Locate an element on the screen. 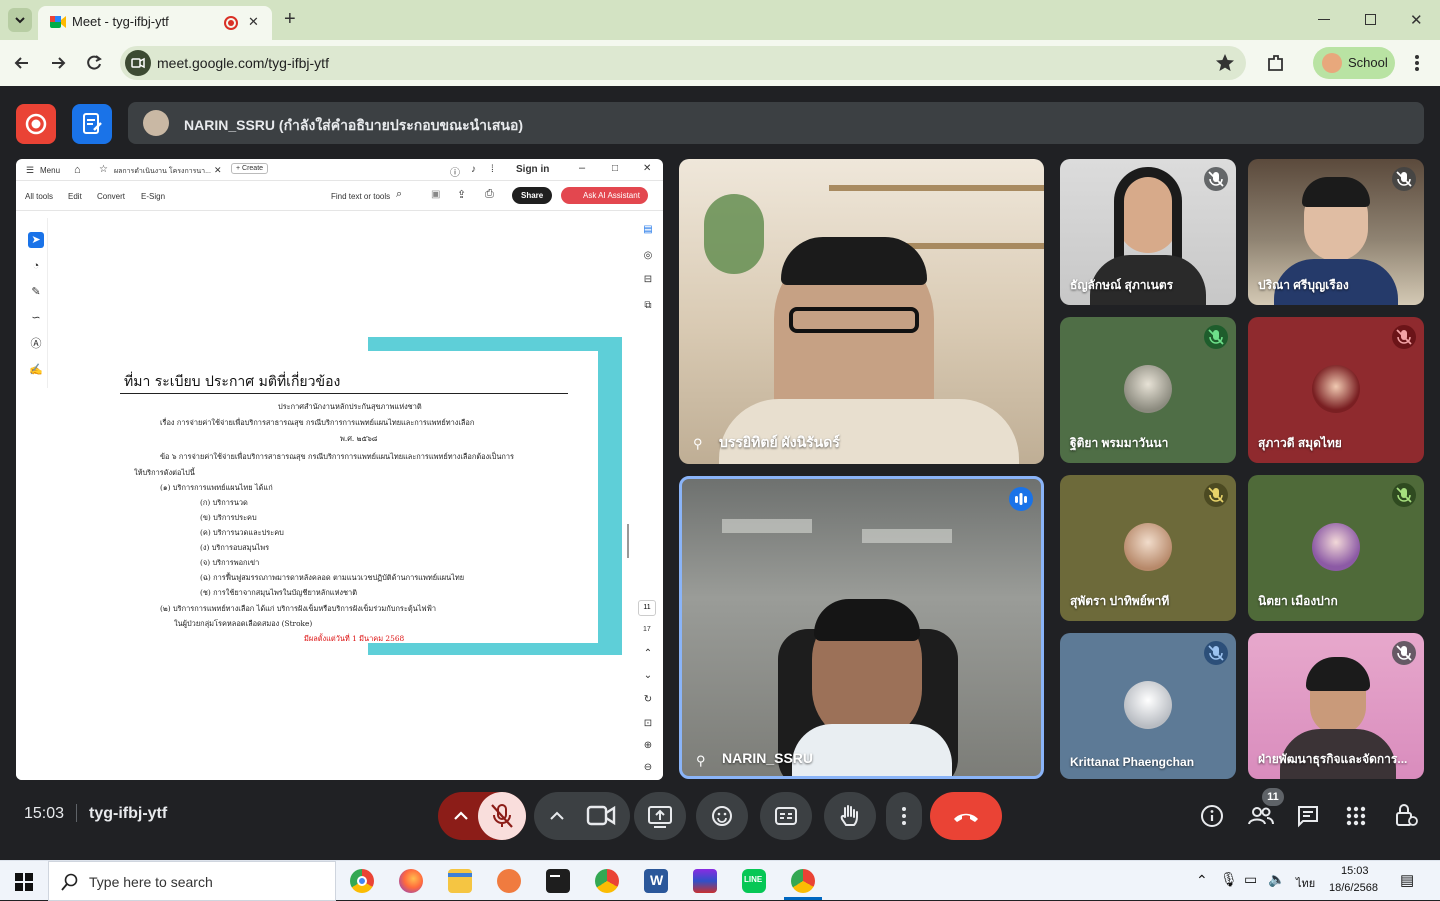  address-bar: meet.google.com/tyg-ifbj-ytf is located at coordinates (683, 63).